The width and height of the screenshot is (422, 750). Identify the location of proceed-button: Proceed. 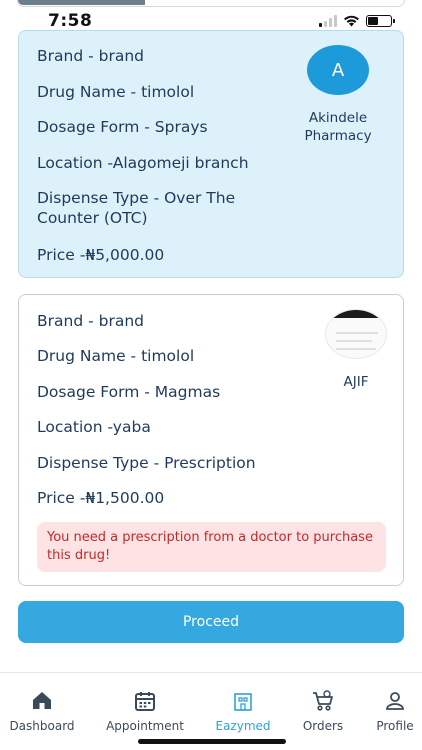
(211, 622).